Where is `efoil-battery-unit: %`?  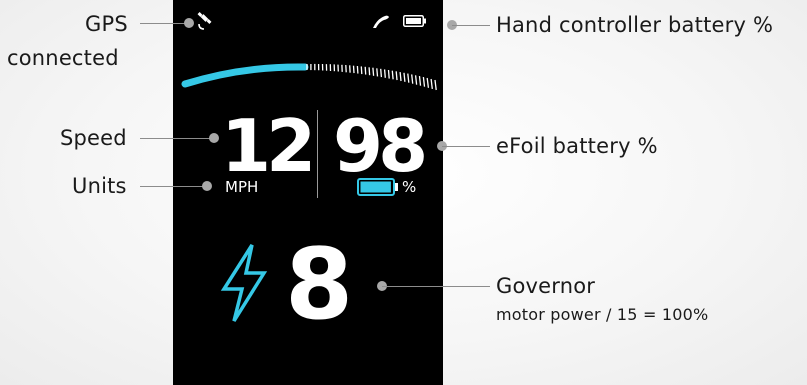
efoil-battery-unit: % is located at coordinates (409, 187).